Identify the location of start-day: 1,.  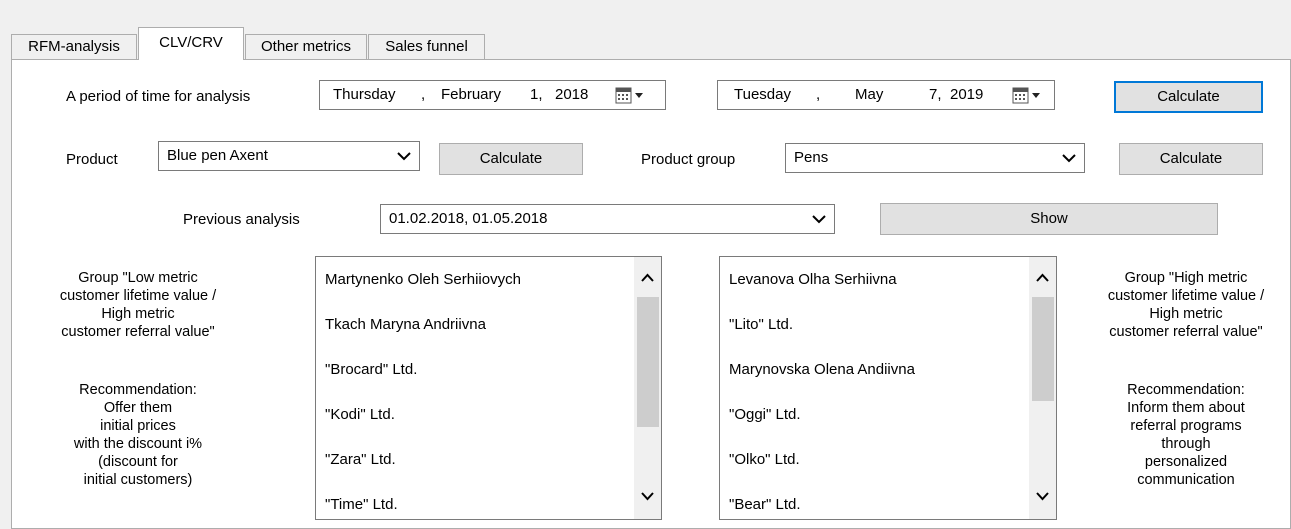
(536, 94).